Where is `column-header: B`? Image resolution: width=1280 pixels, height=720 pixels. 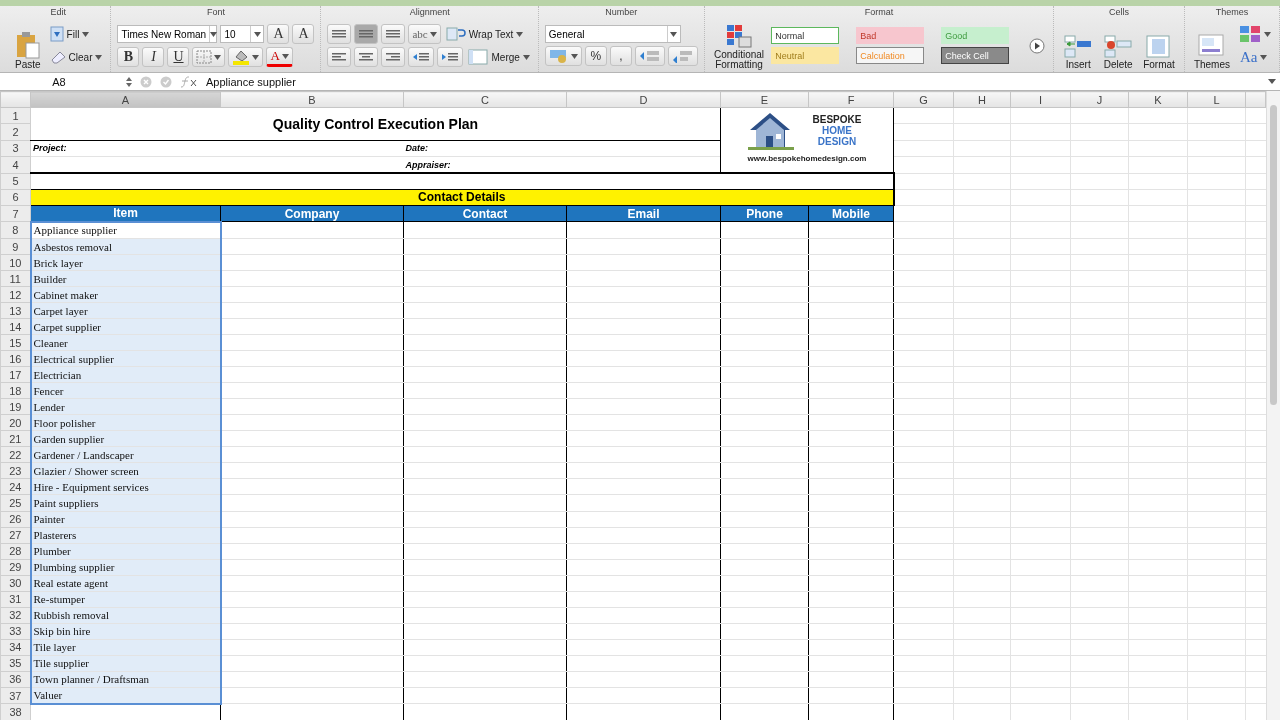 column-header: B is located at coordinates (312, 99).